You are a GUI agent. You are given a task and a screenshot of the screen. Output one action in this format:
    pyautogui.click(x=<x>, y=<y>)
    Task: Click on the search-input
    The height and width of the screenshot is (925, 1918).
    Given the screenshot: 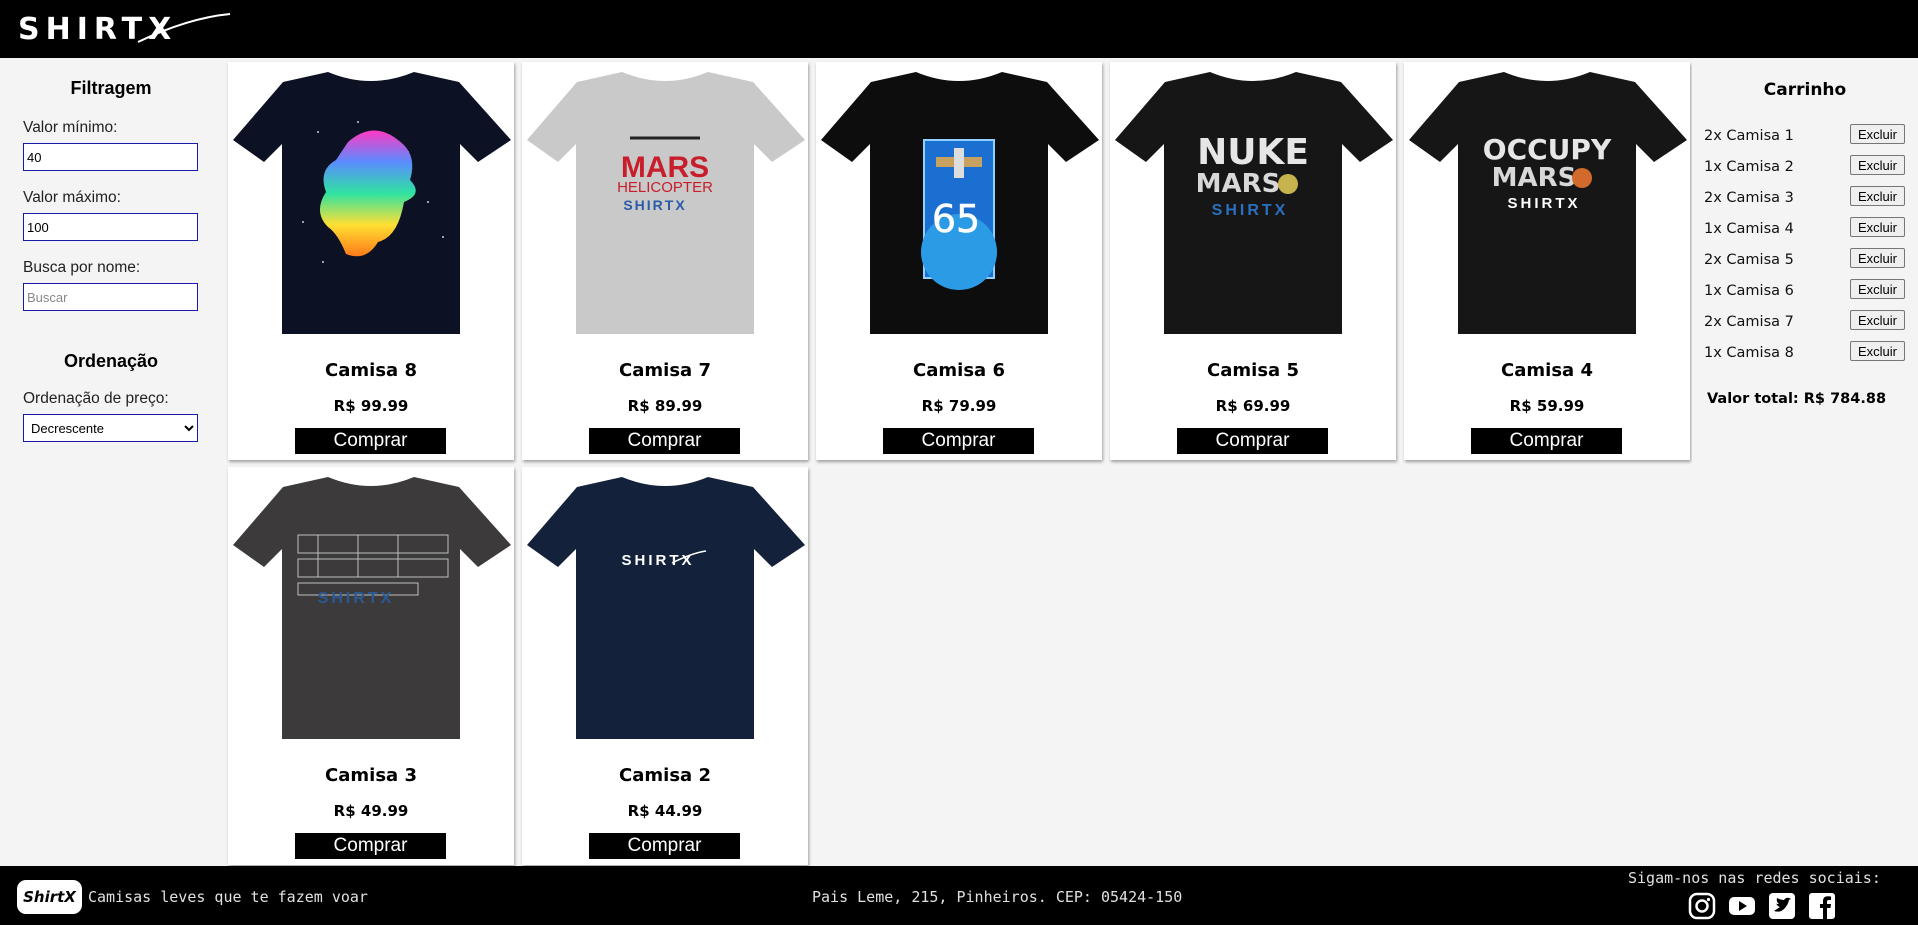 What is the action you would take?
    pyautogui.click(x=110, y=297)
    